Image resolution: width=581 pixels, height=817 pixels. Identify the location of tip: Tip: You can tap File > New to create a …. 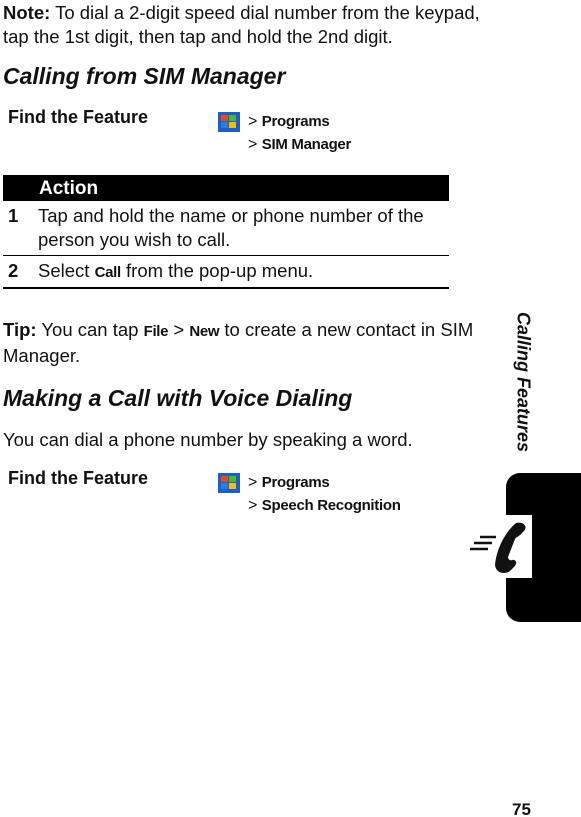
(238, 342).